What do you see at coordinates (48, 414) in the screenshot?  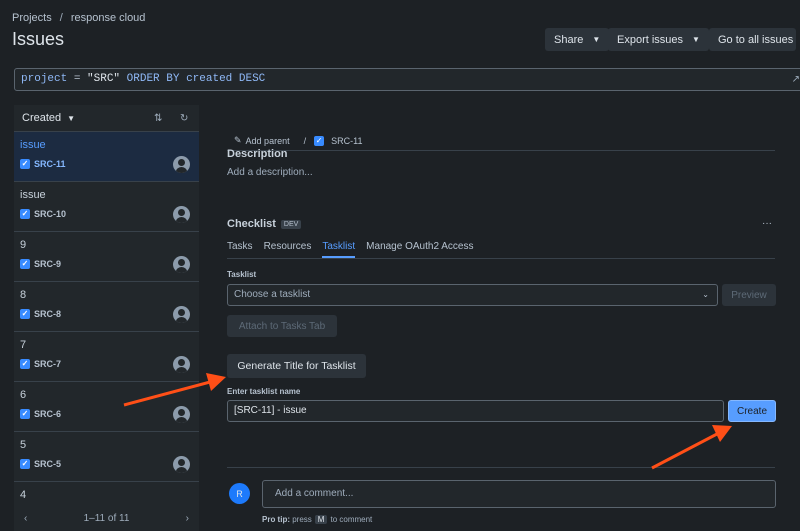 I see `key-text: SRC-6` at bounding box center [48, 414].